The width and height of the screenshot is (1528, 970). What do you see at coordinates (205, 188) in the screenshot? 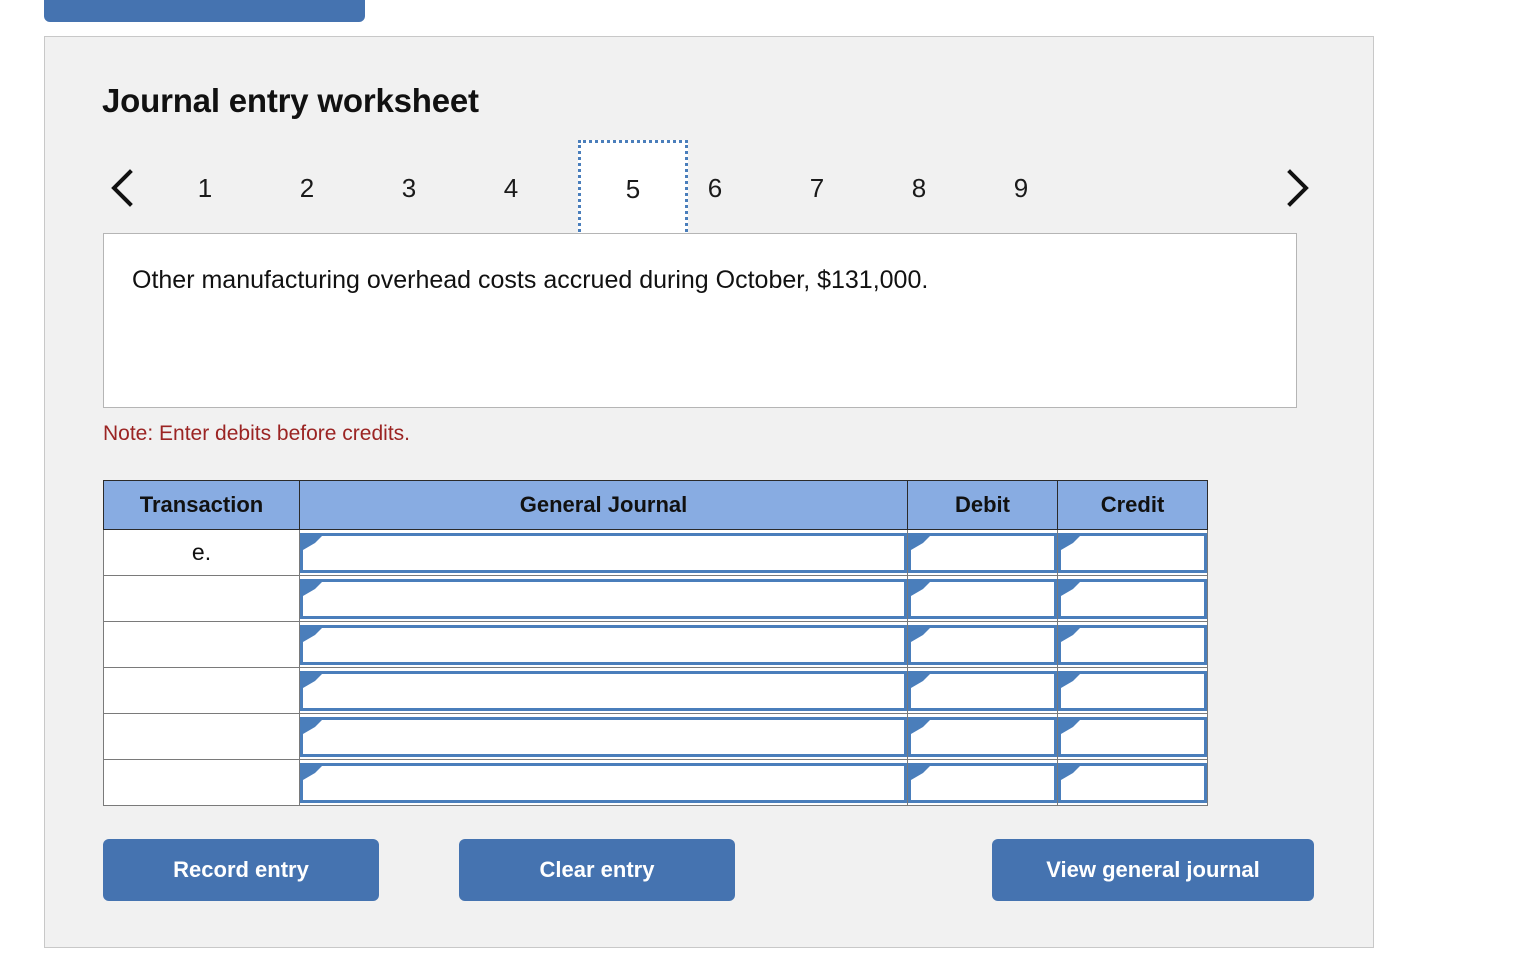
I see `pager-page-1: 1` at bounding box center [205, 188].